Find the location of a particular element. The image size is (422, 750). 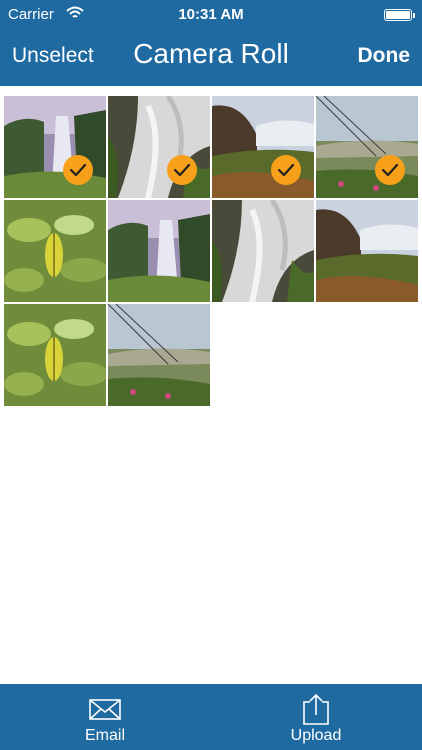

upload-label: Upload is located at coordinates (316, 735).